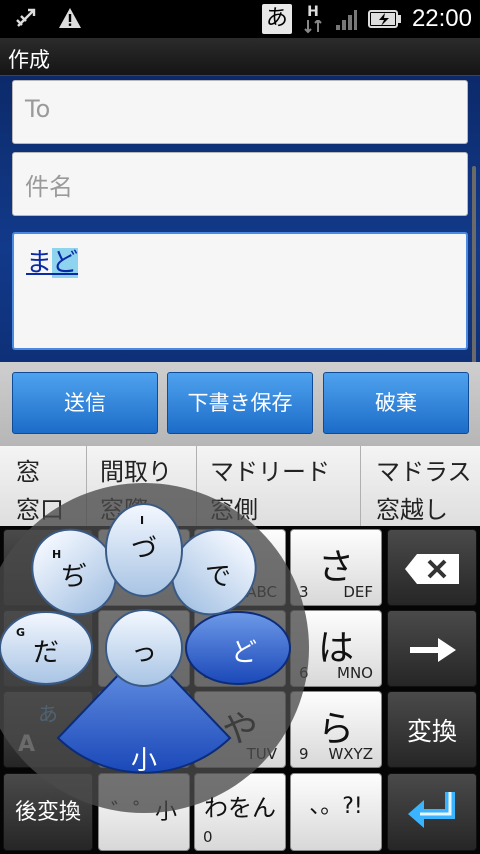 Image resolution: width=480 pixels, height=854 pixels. Describe the element at coordinates (39, 263) in the screenshot. I see `composing-text-prefix: ま` at that location.